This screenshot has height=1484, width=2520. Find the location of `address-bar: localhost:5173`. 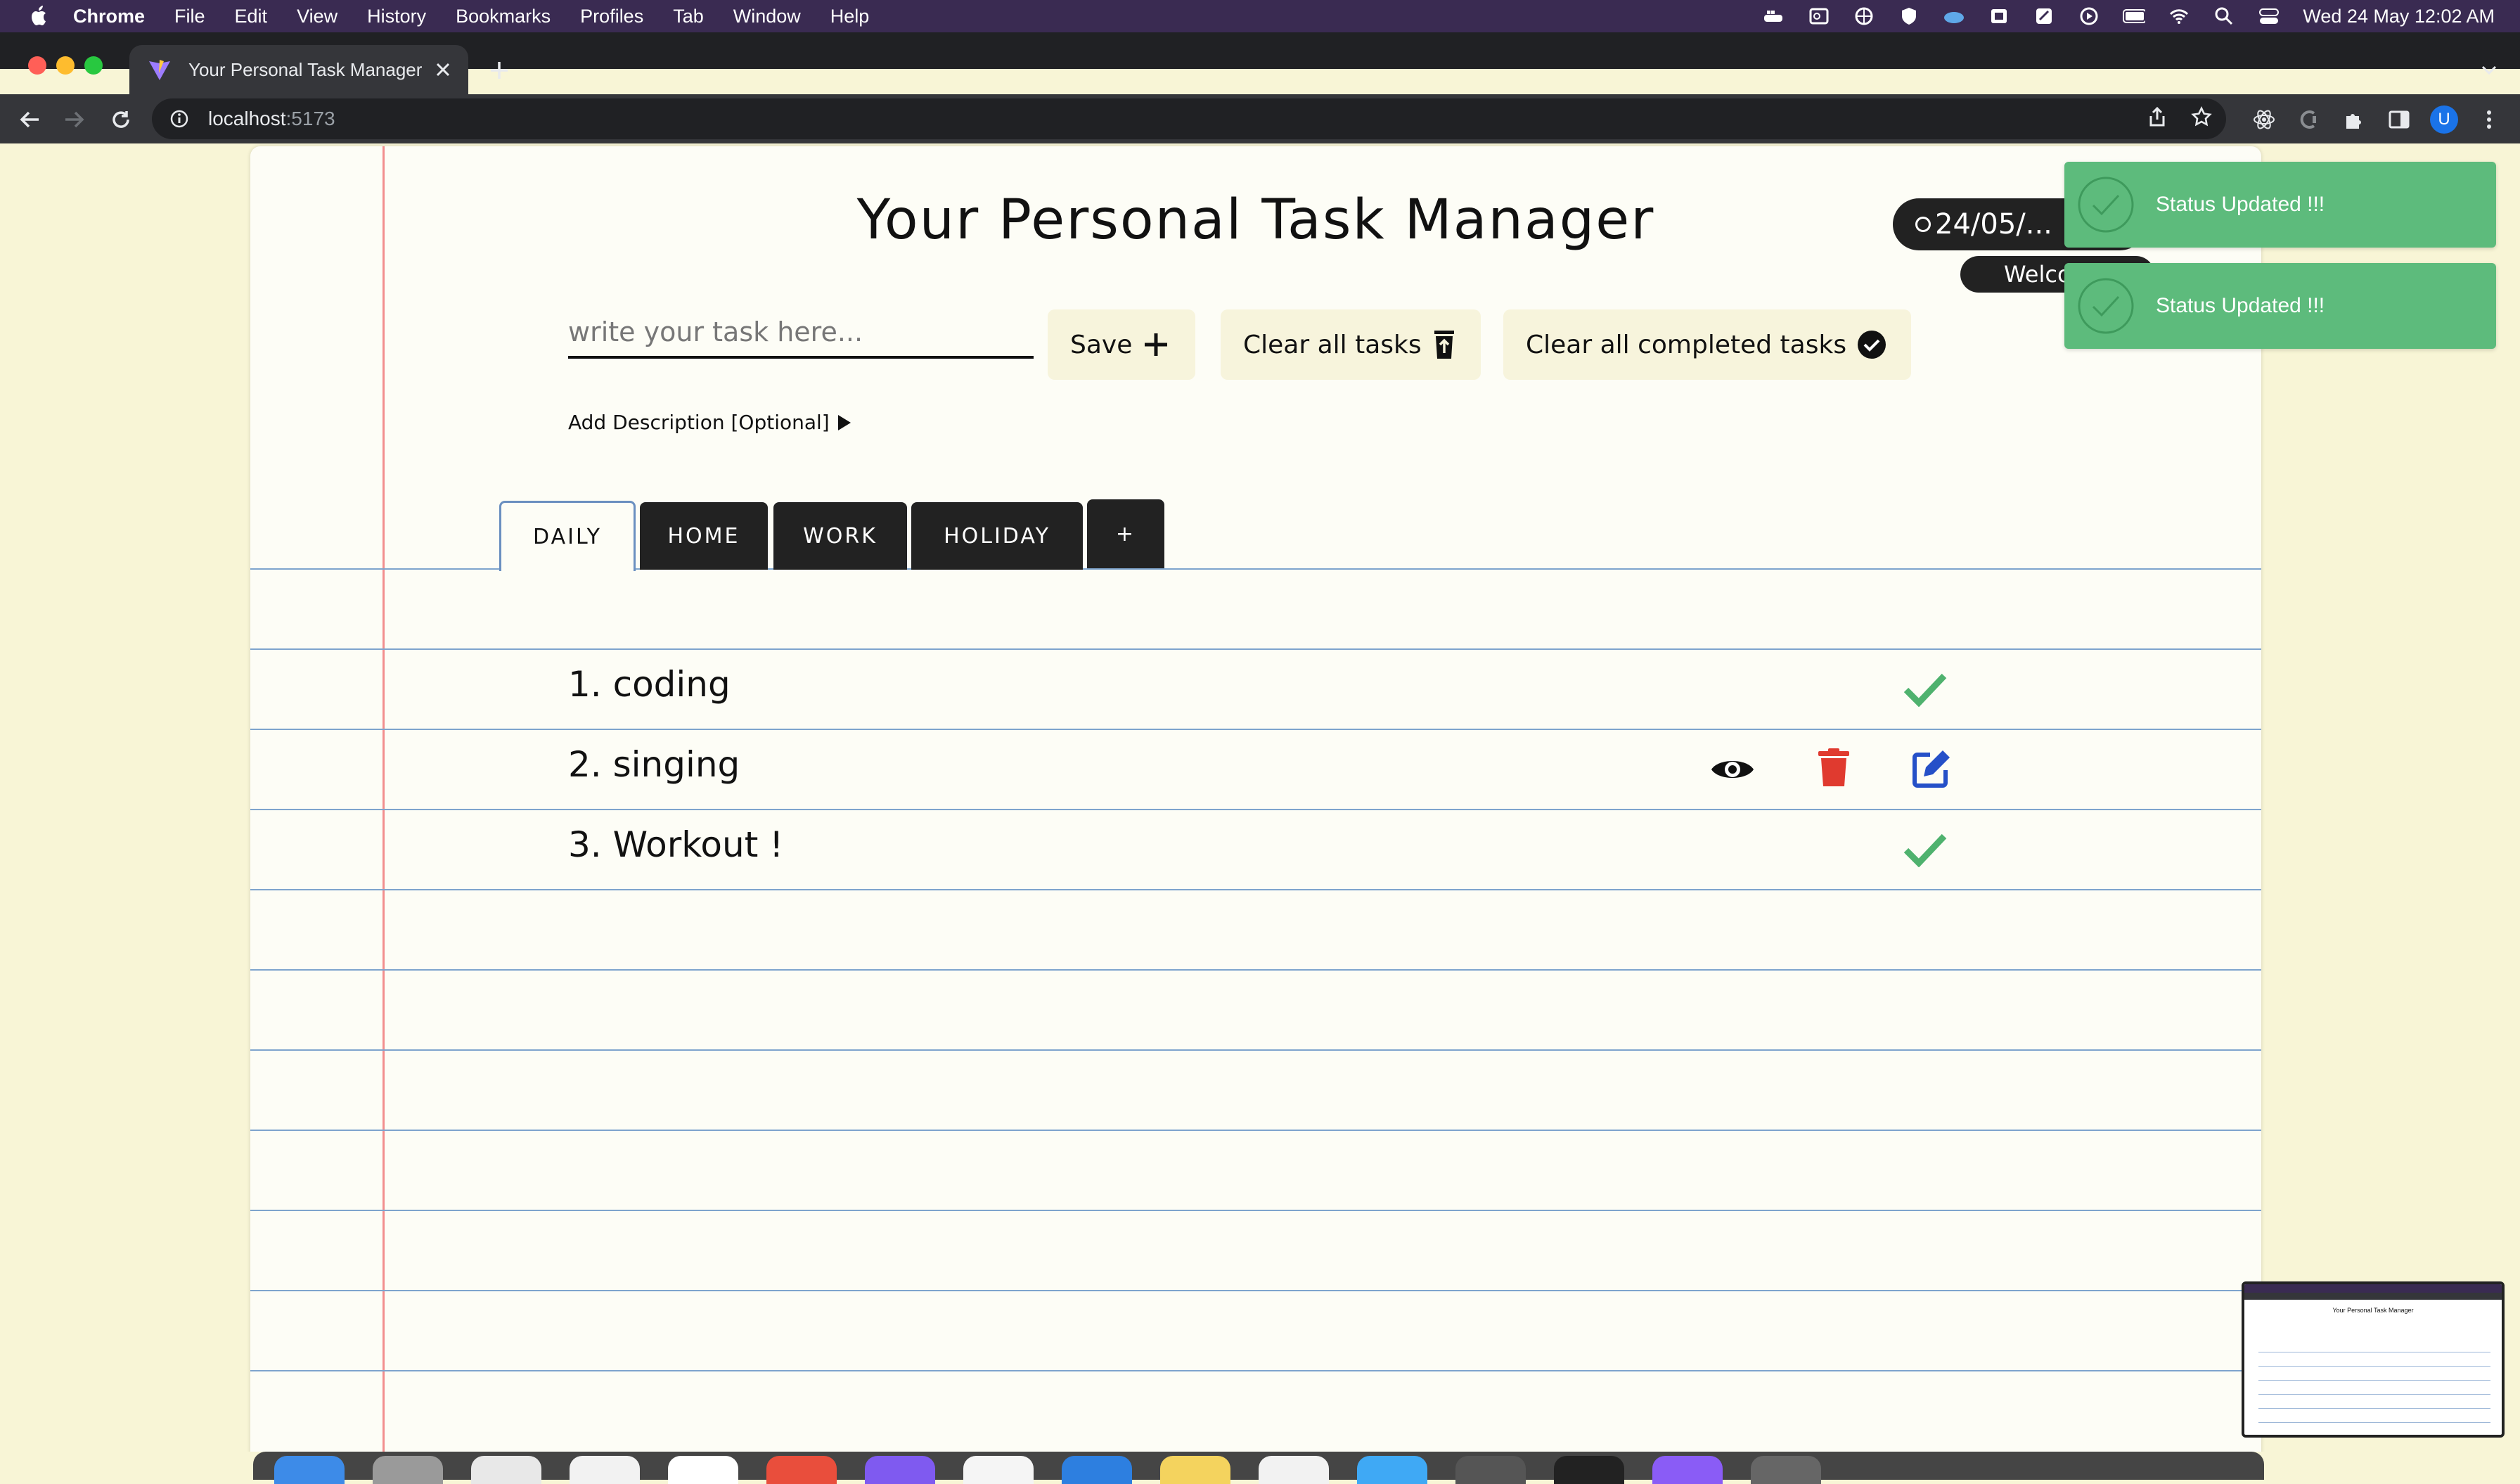

address-bar: localhost:5173 is located at coordinates (1189, 119).